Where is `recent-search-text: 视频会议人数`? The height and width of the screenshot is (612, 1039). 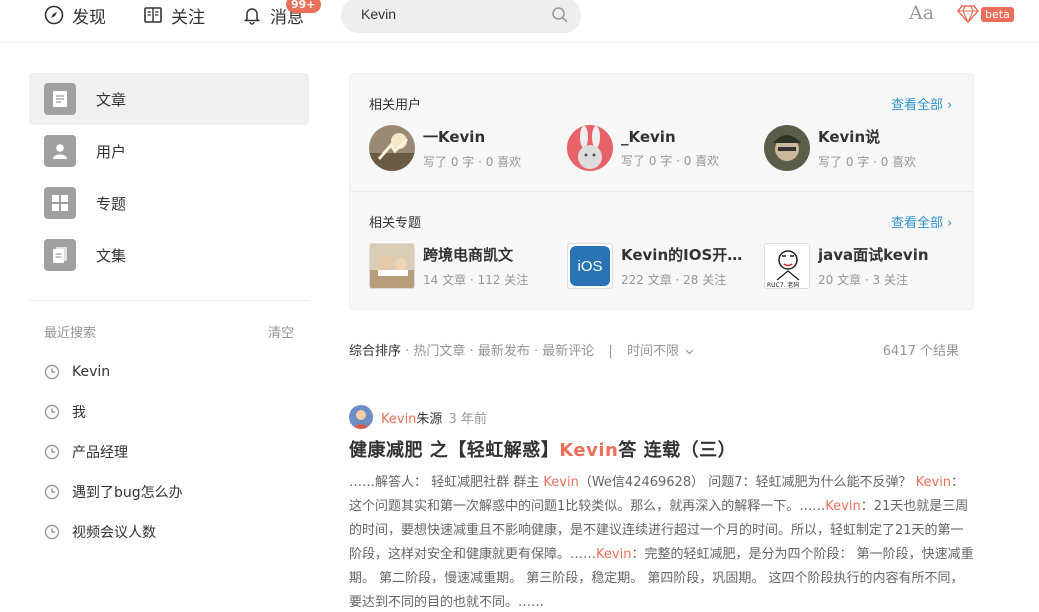 recent-search-text: 视频会议人数 is located at coordinates (114, 533).